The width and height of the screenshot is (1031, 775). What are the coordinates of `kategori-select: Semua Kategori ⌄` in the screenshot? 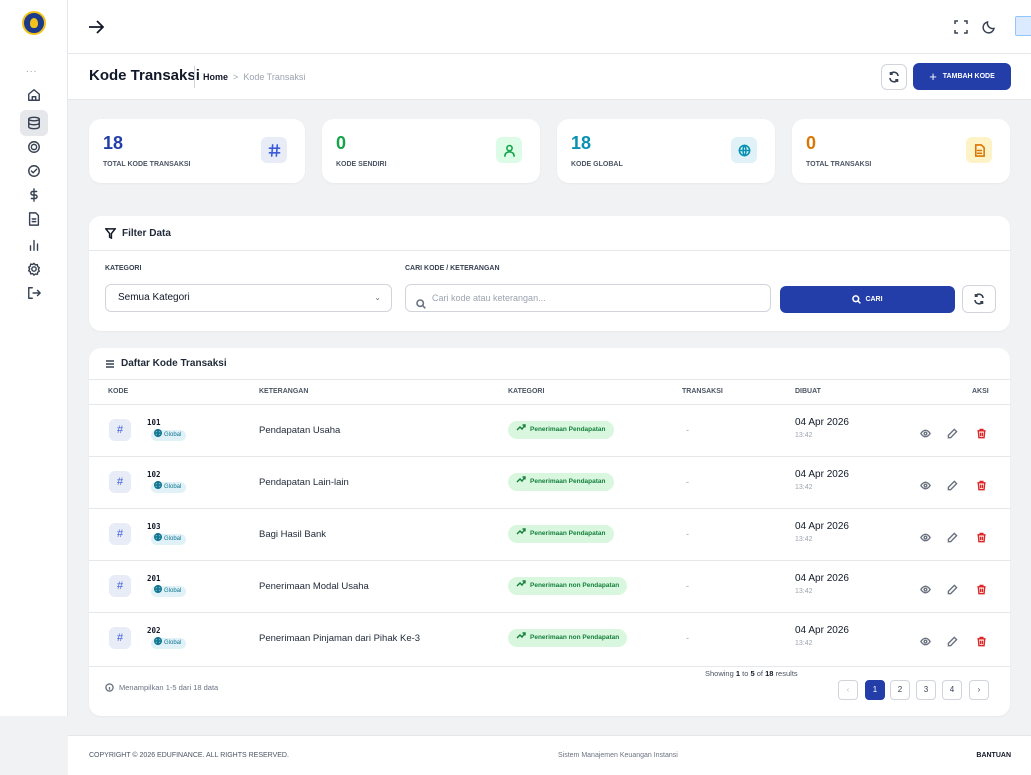 It's located at (248, 298).